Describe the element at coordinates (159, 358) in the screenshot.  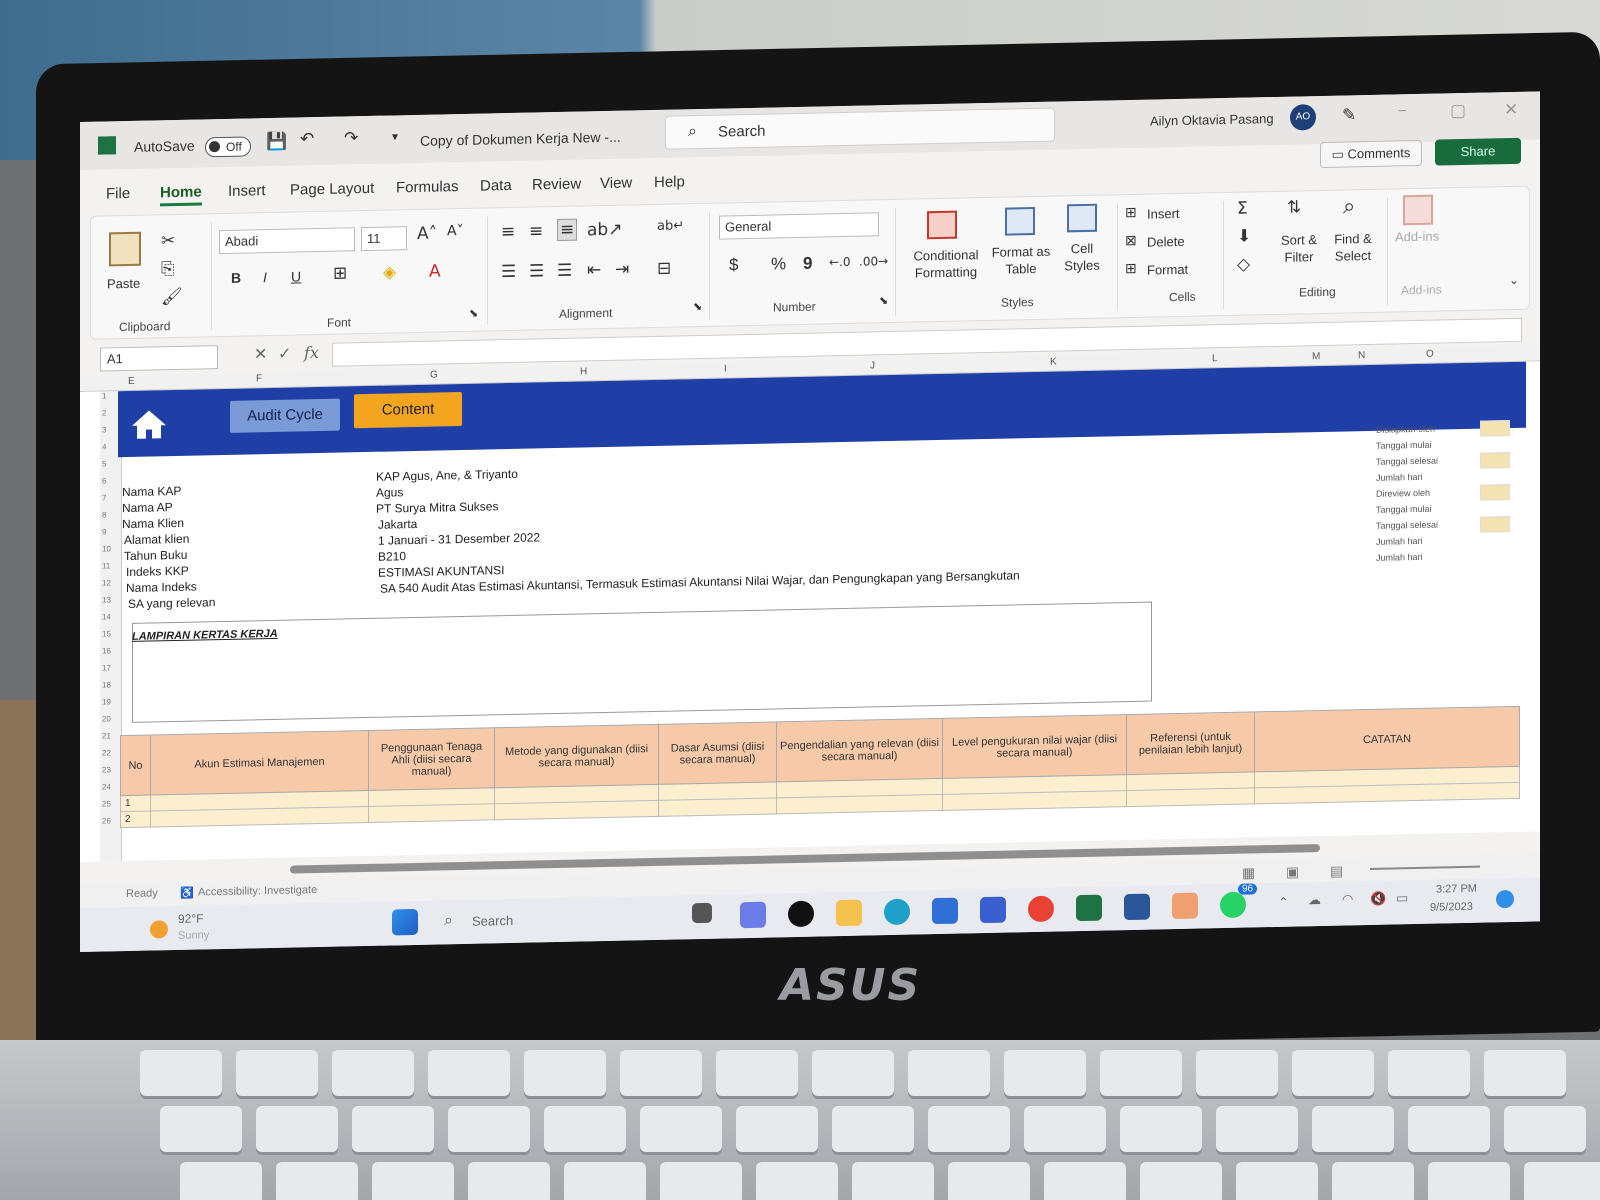
I see `name-box: A1` at that location.